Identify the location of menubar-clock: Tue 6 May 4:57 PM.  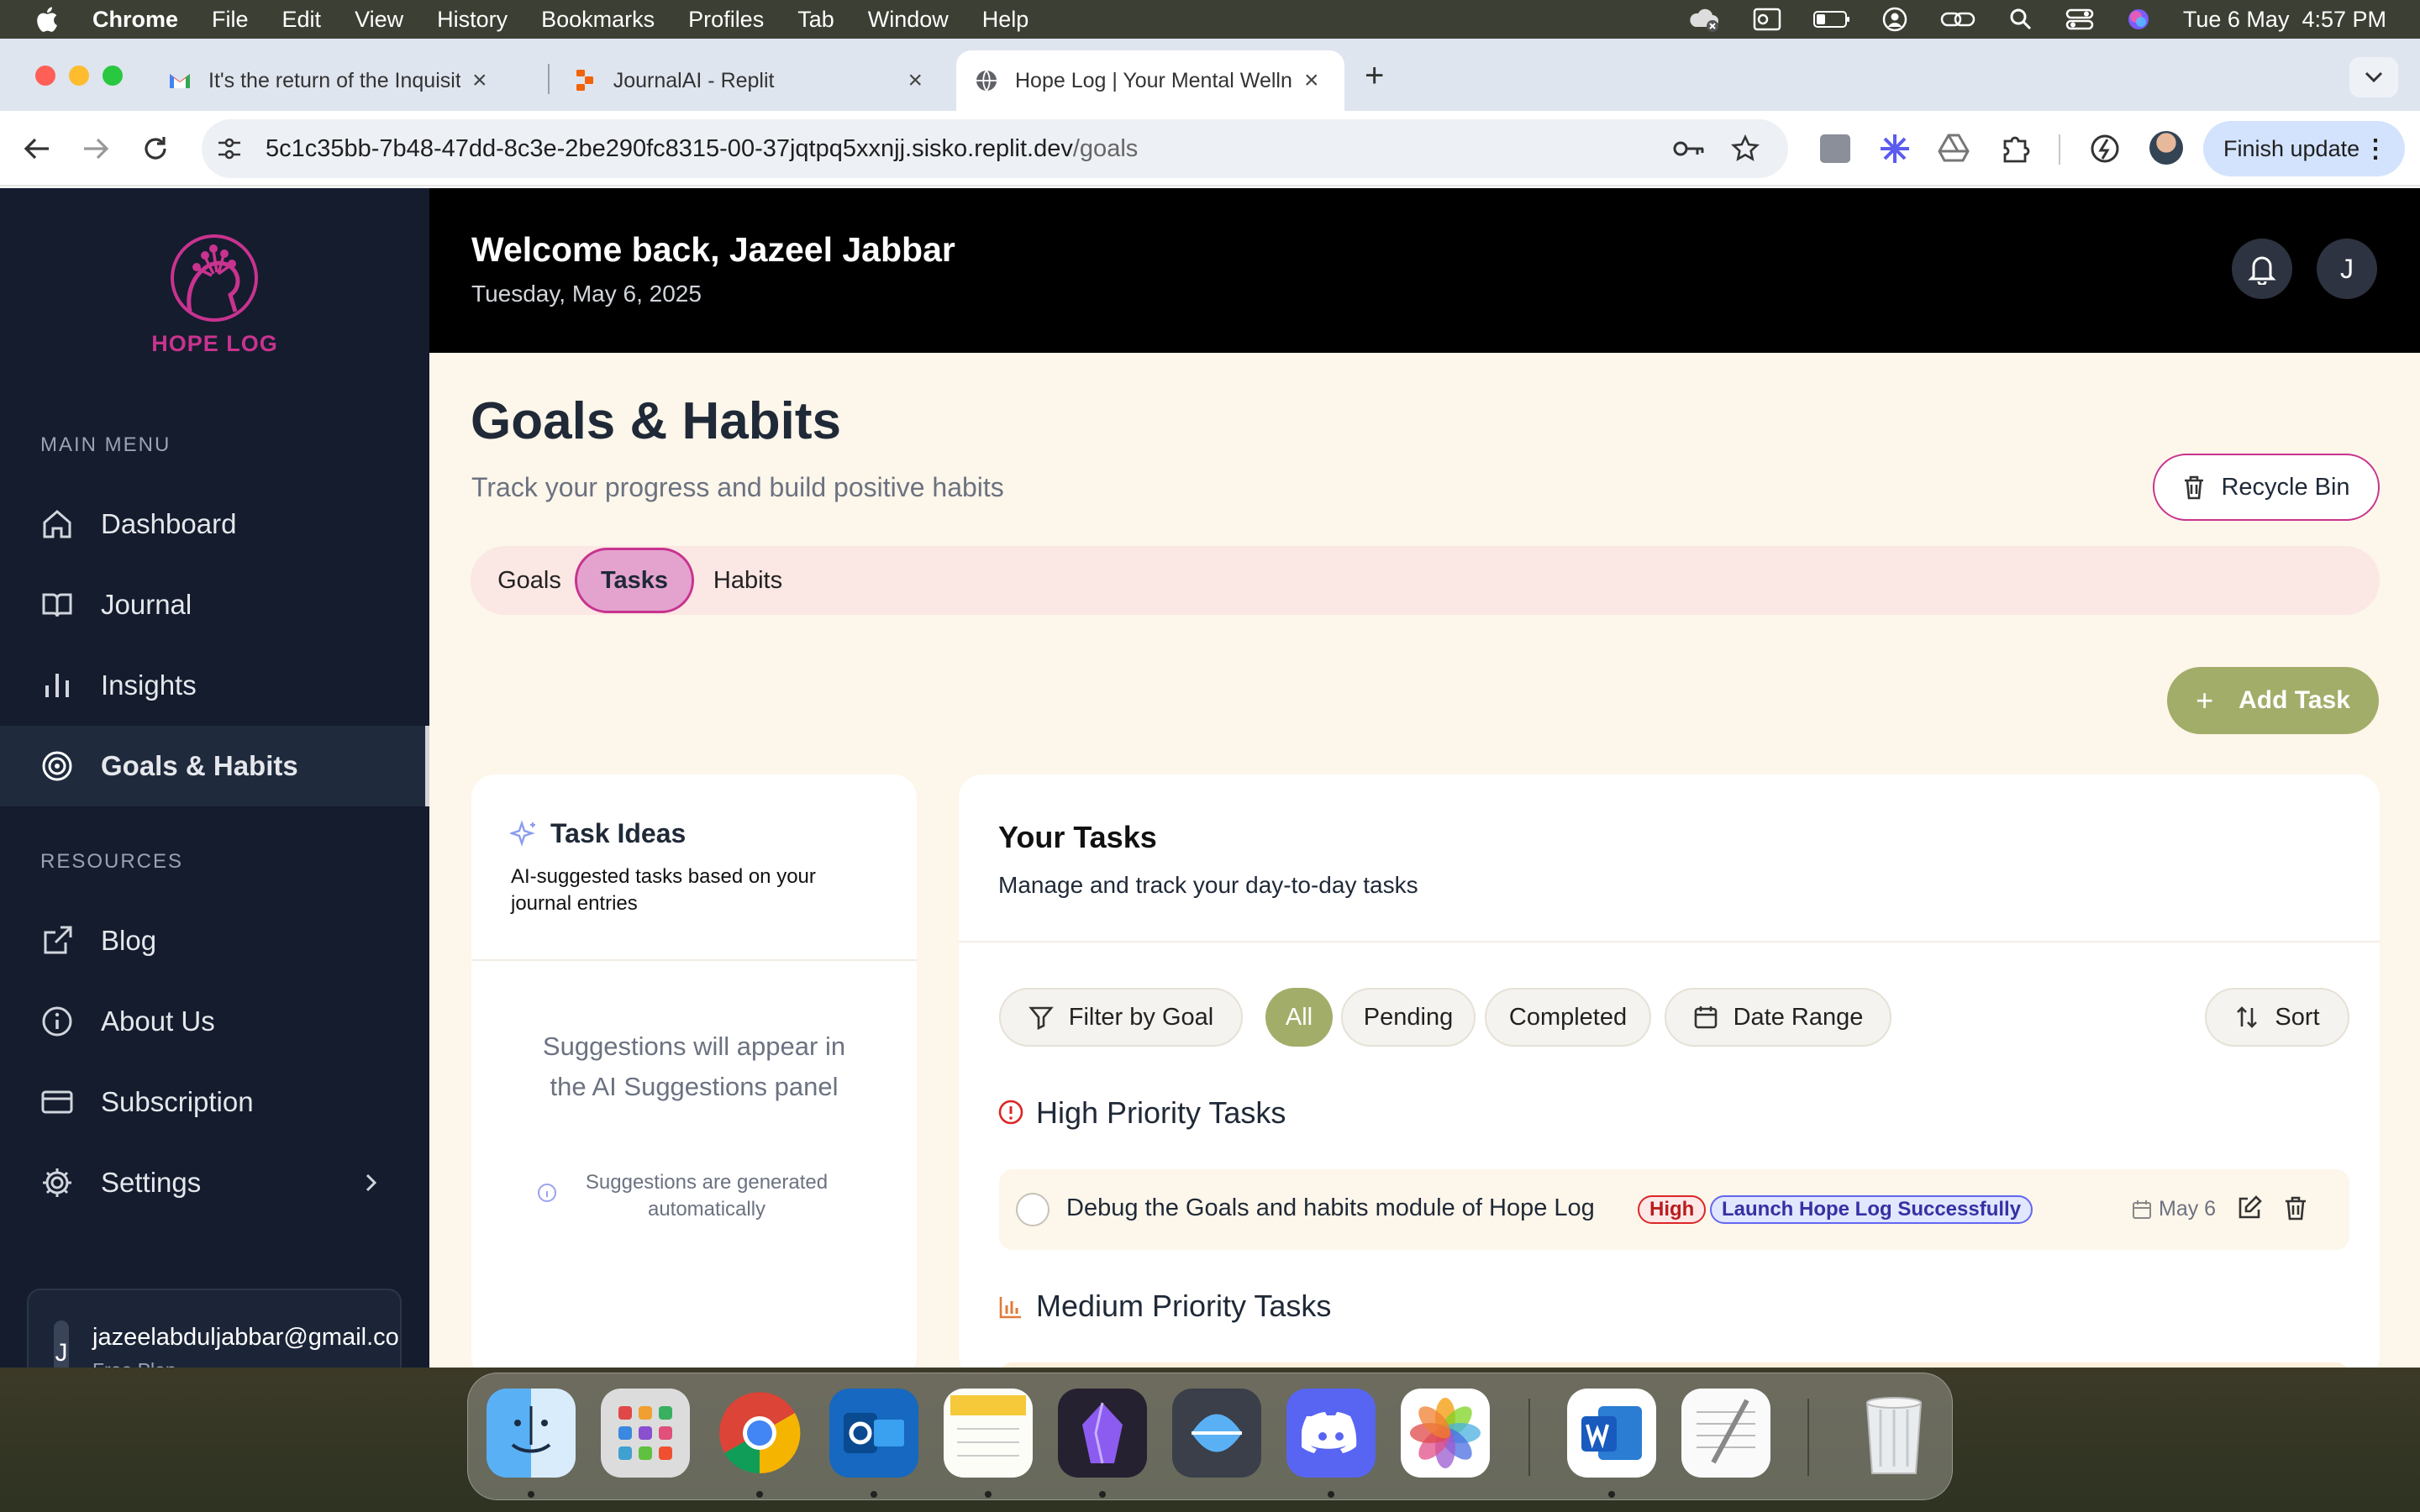
(2284, 20).